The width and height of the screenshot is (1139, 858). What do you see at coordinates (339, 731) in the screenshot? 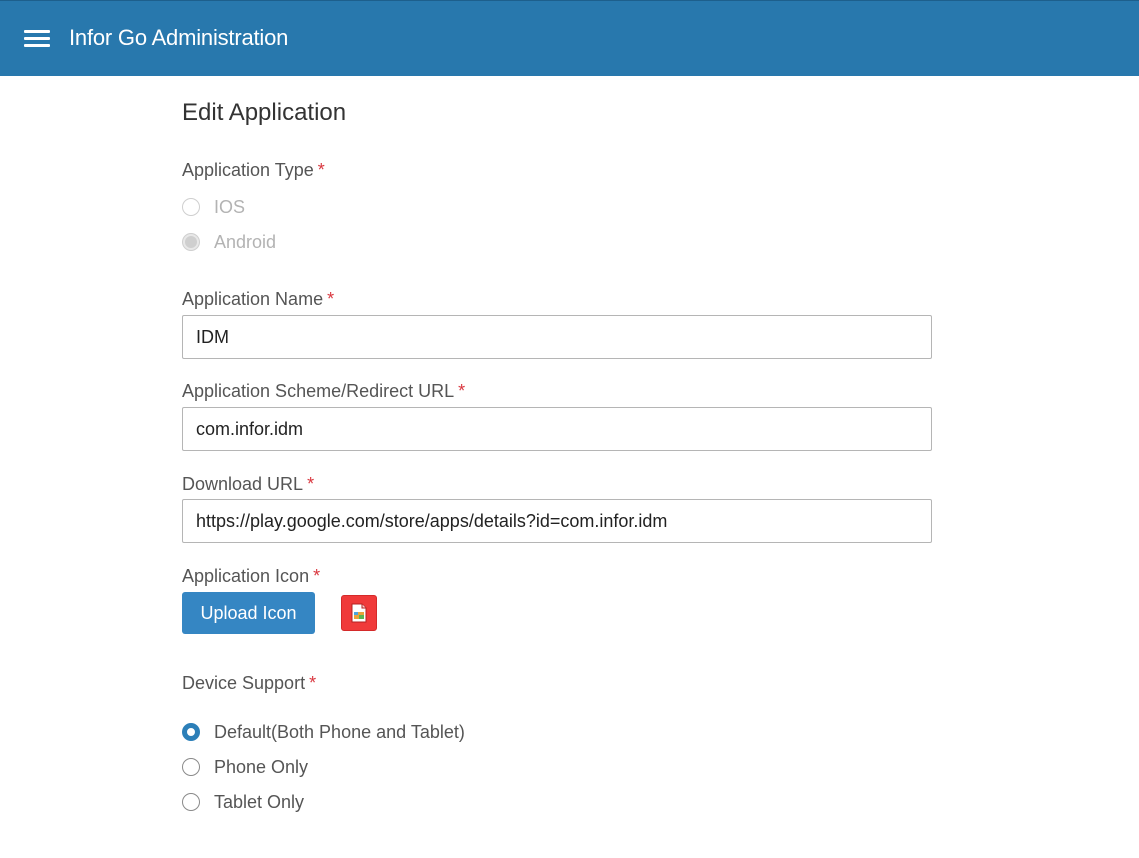
I see `radio-device-default-label: Default(Both Phone and Tablet)` at bounding box center [339, 731].